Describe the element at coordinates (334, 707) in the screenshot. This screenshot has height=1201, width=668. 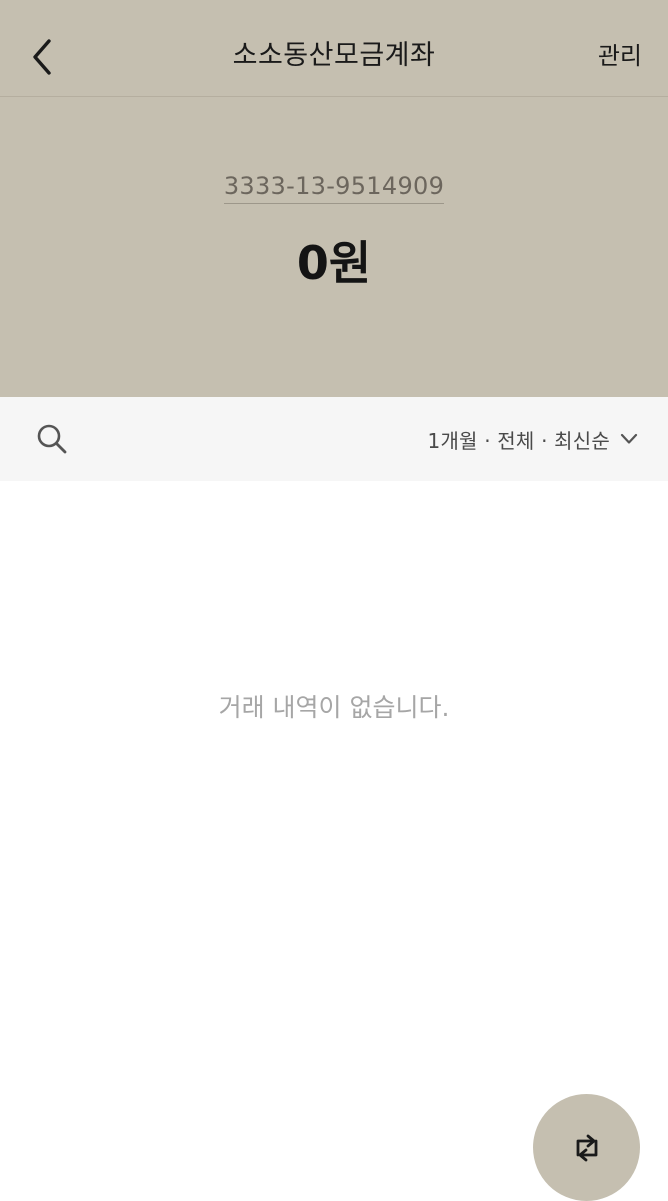
I see `empty-transactions-message: 거래 내역이 없습니다.` at that location.